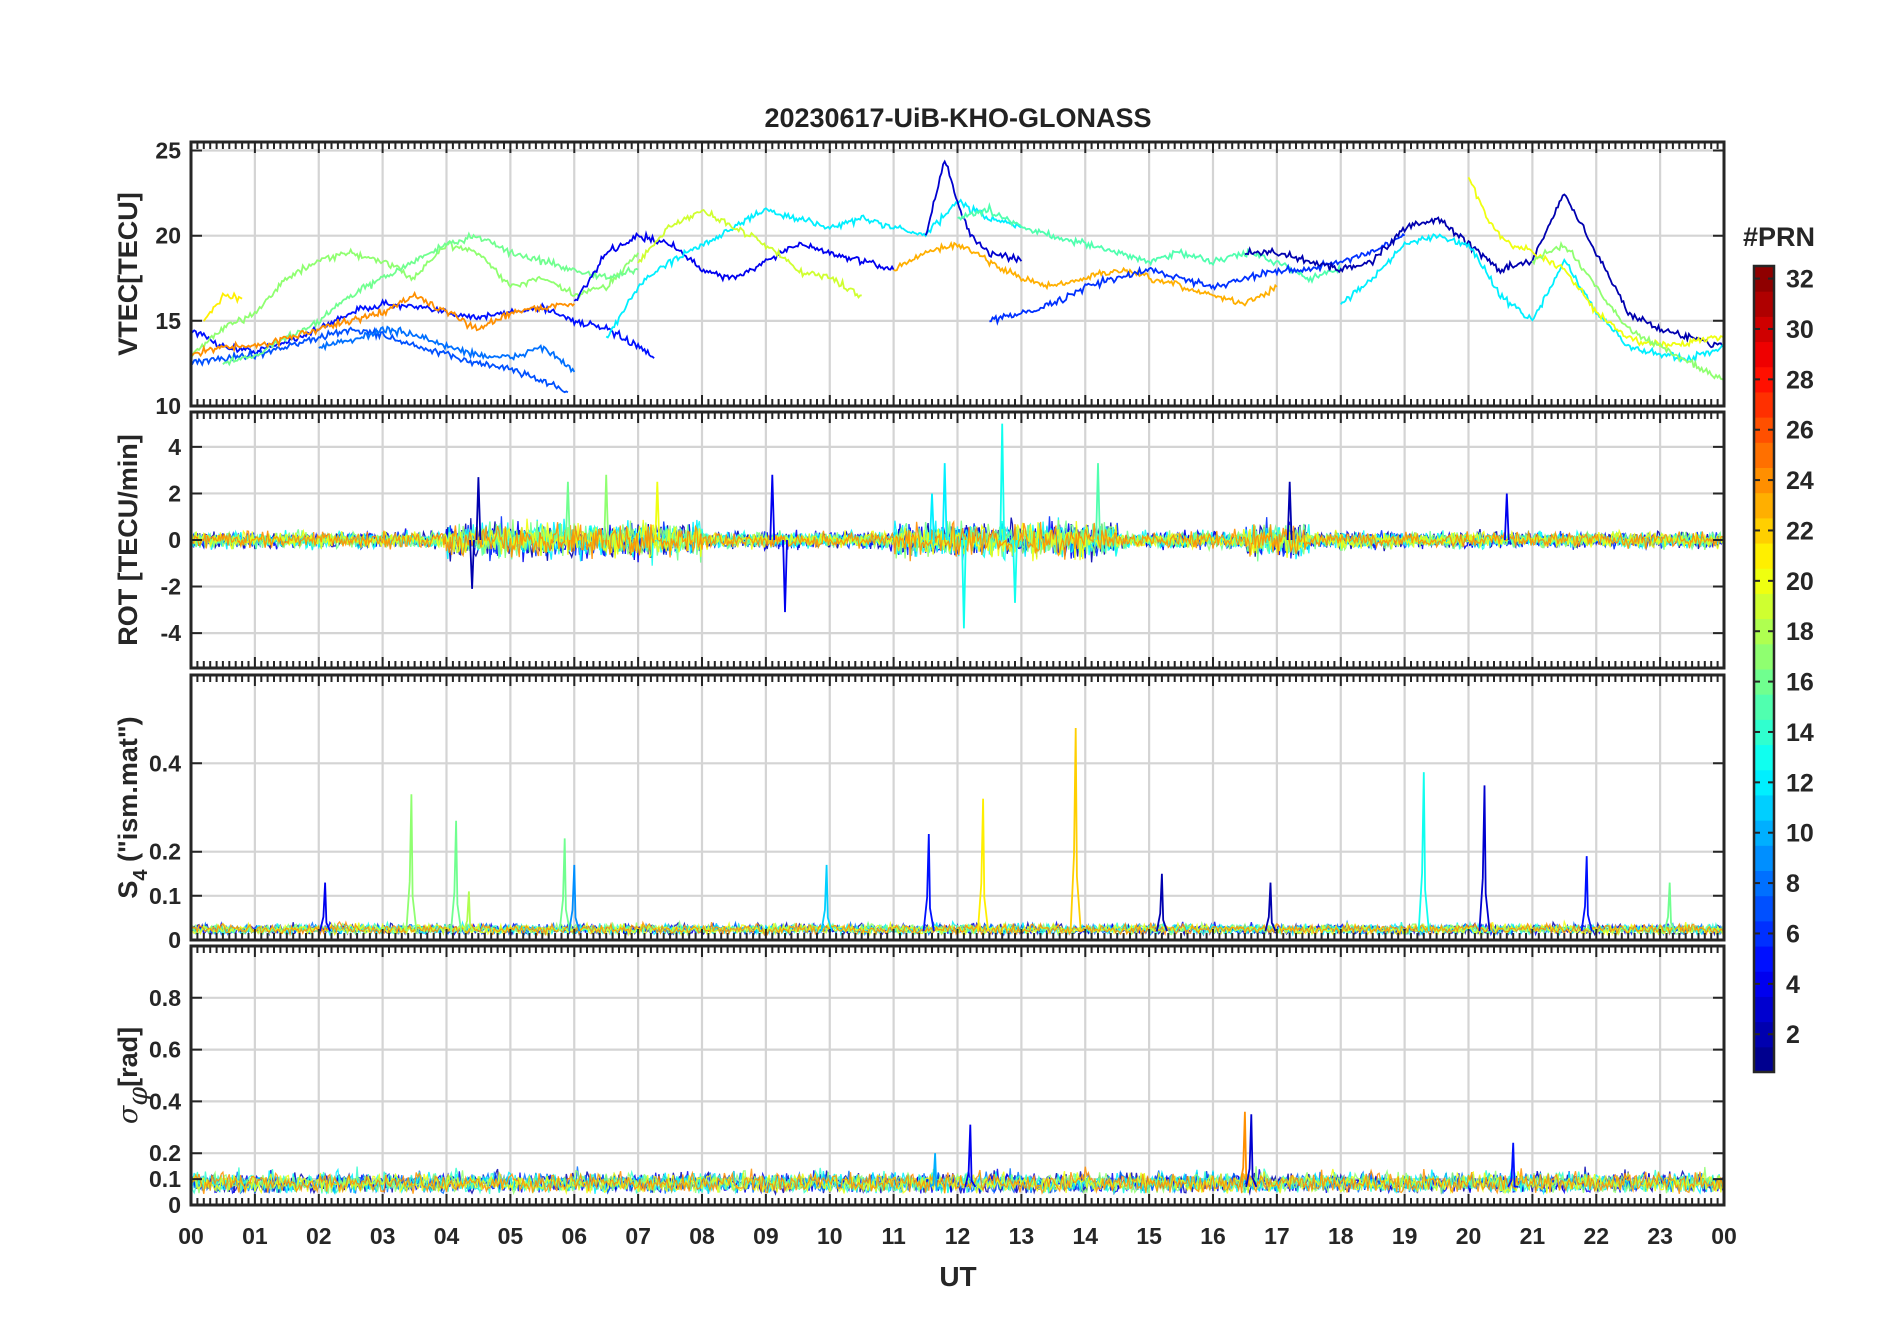 This screenshot has height=1330, width=1902. I want to click on y-tick-label: 25, so click(168, 151).